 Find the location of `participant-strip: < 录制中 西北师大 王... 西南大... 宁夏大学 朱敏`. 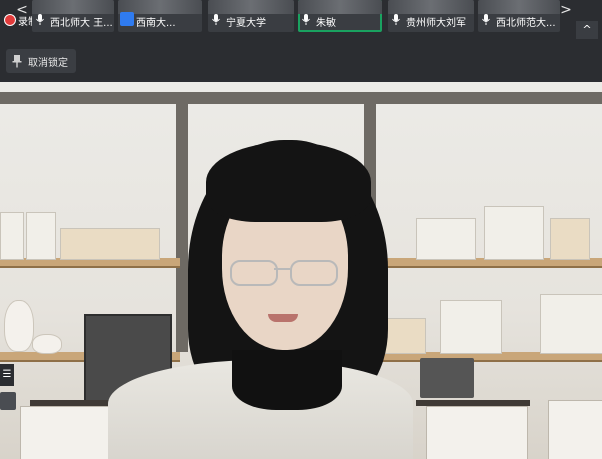

participant-strip: < 录制中 西北师大 王... 西南大... 宁夏大学 朱敏 is located at coordinates (301, 20).